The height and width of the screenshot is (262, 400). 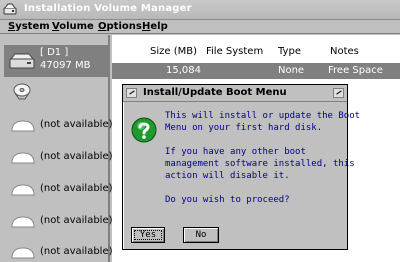 I want to click on dialog-title: Install/Update Boot Menu, so click(x=215, y=92).